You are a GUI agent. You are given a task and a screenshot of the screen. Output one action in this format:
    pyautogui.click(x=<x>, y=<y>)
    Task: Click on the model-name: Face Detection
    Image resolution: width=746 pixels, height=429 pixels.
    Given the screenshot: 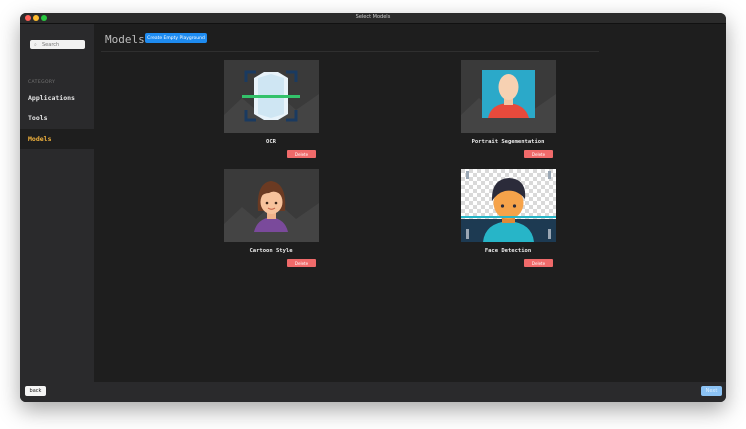 What is the action you would take?
    pyautogui.click(x=508, y=251)
    